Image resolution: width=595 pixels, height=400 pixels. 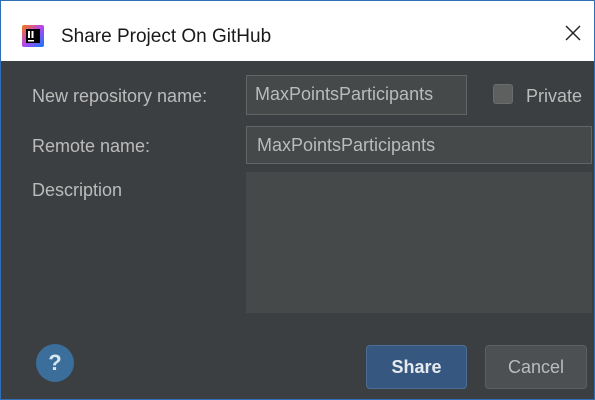 I want to click on repo-name-value: MaxPointsParticipants, so click(x=344, y=94).